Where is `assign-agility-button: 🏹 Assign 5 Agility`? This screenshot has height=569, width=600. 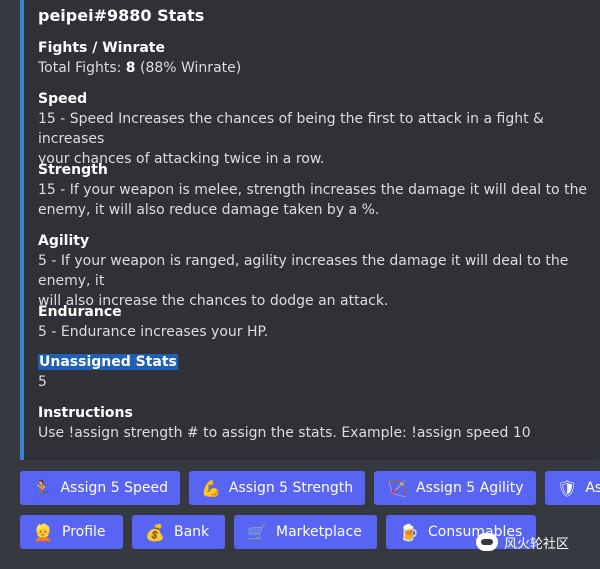 assign-agility-button: 🏹 Assign 5 Agility is located at coordinates (455, 488).